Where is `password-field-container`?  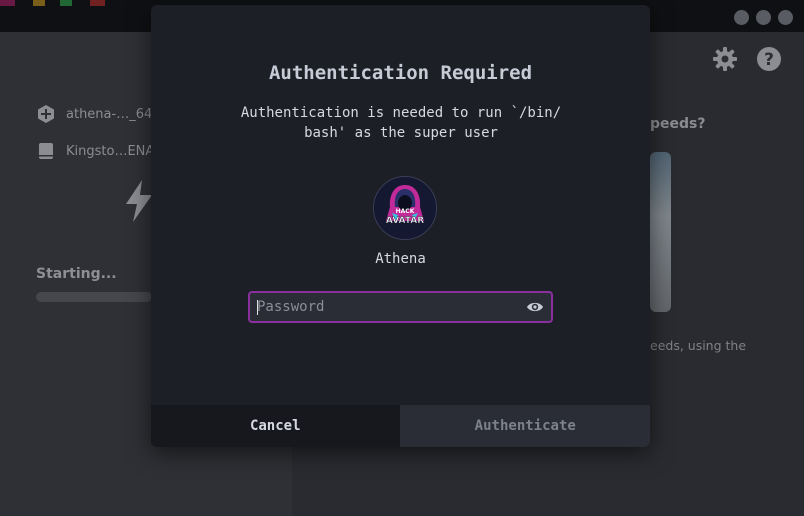 password-field-container is located at coordinates (400, 307).